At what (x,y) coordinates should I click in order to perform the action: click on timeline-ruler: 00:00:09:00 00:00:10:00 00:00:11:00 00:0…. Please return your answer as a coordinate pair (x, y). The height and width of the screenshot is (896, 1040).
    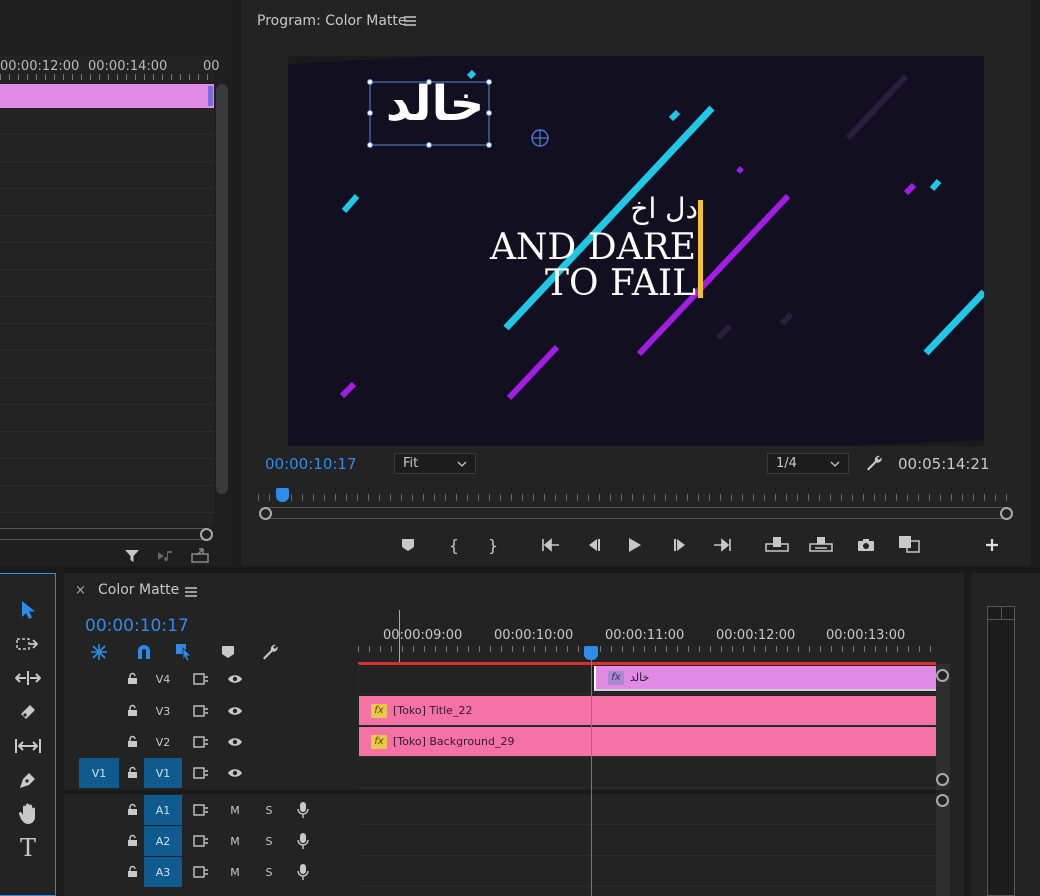
    Looking at the image, I should click on (647, 635).